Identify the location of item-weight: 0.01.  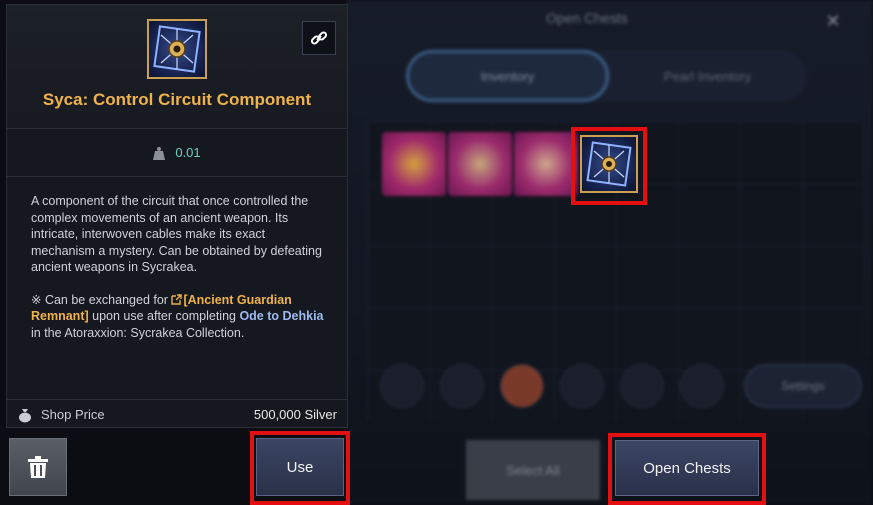
(188, 152).